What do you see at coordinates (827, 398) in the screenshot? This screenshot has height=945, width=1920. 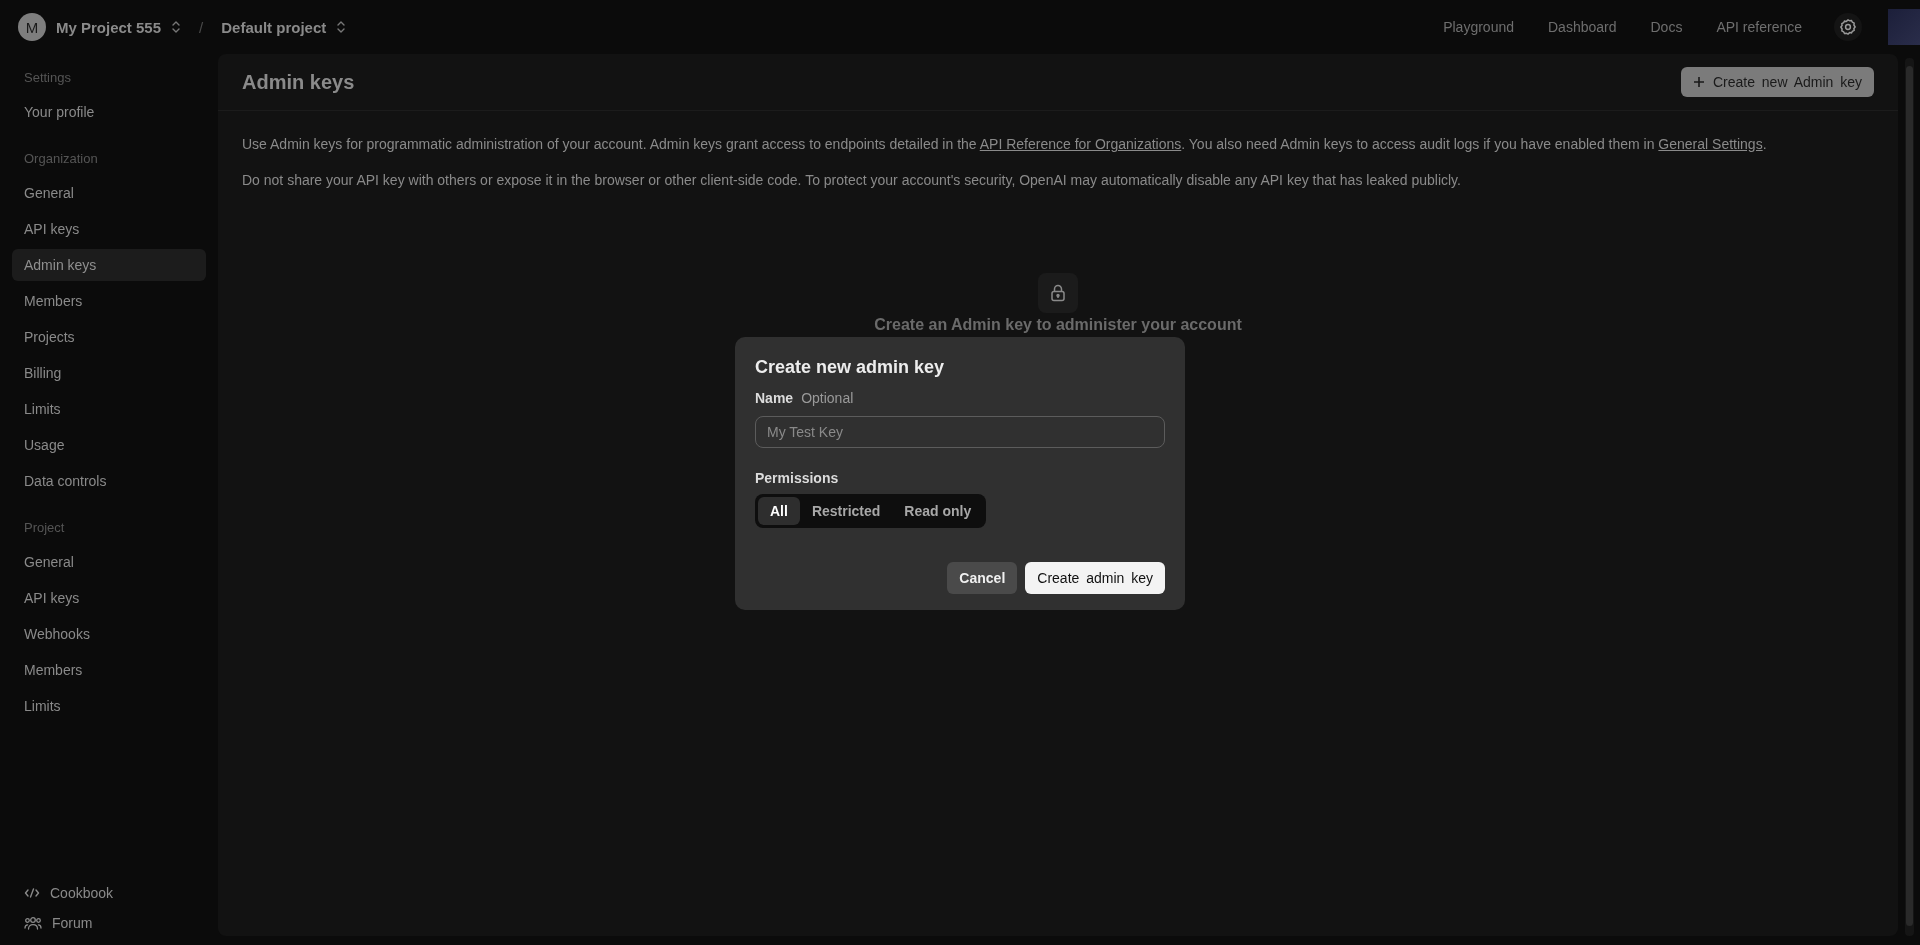 I see `optional-hint: Optional` at bounding box center [827, 398].